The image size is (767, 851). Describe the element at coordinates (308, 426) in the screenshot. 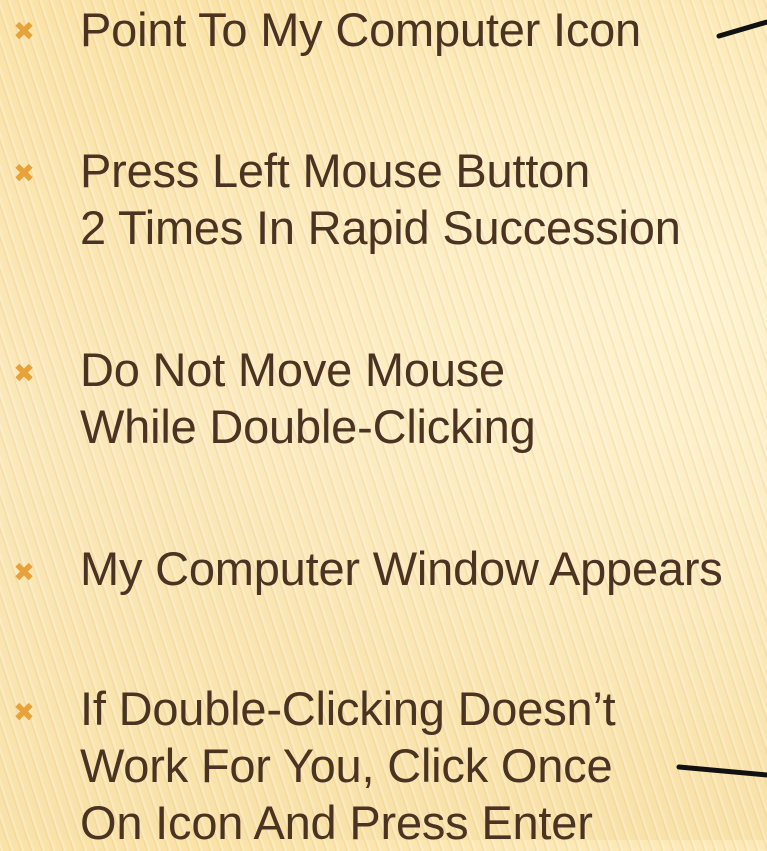

I see `bullet-line: While Double-Clicking` at that location.